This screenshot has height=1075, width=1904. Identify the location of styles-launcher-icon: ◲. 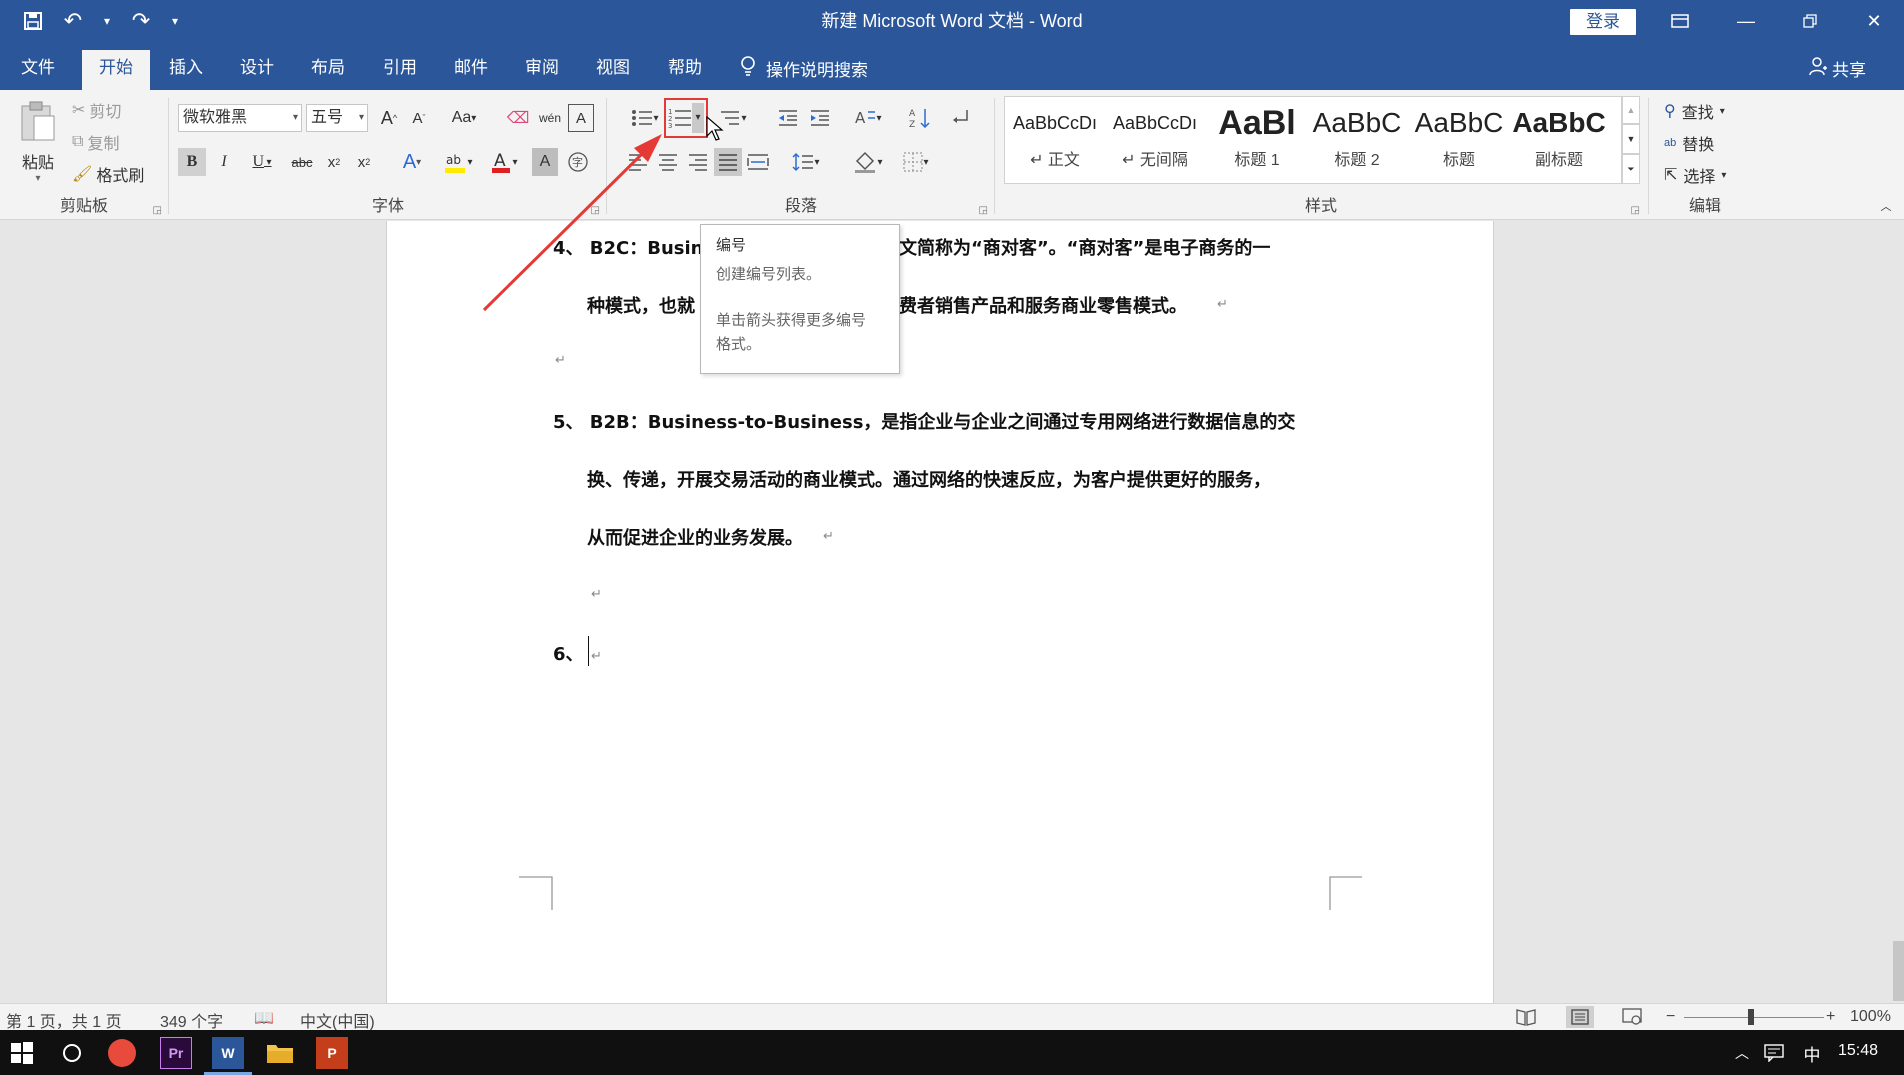
(1635, 210).